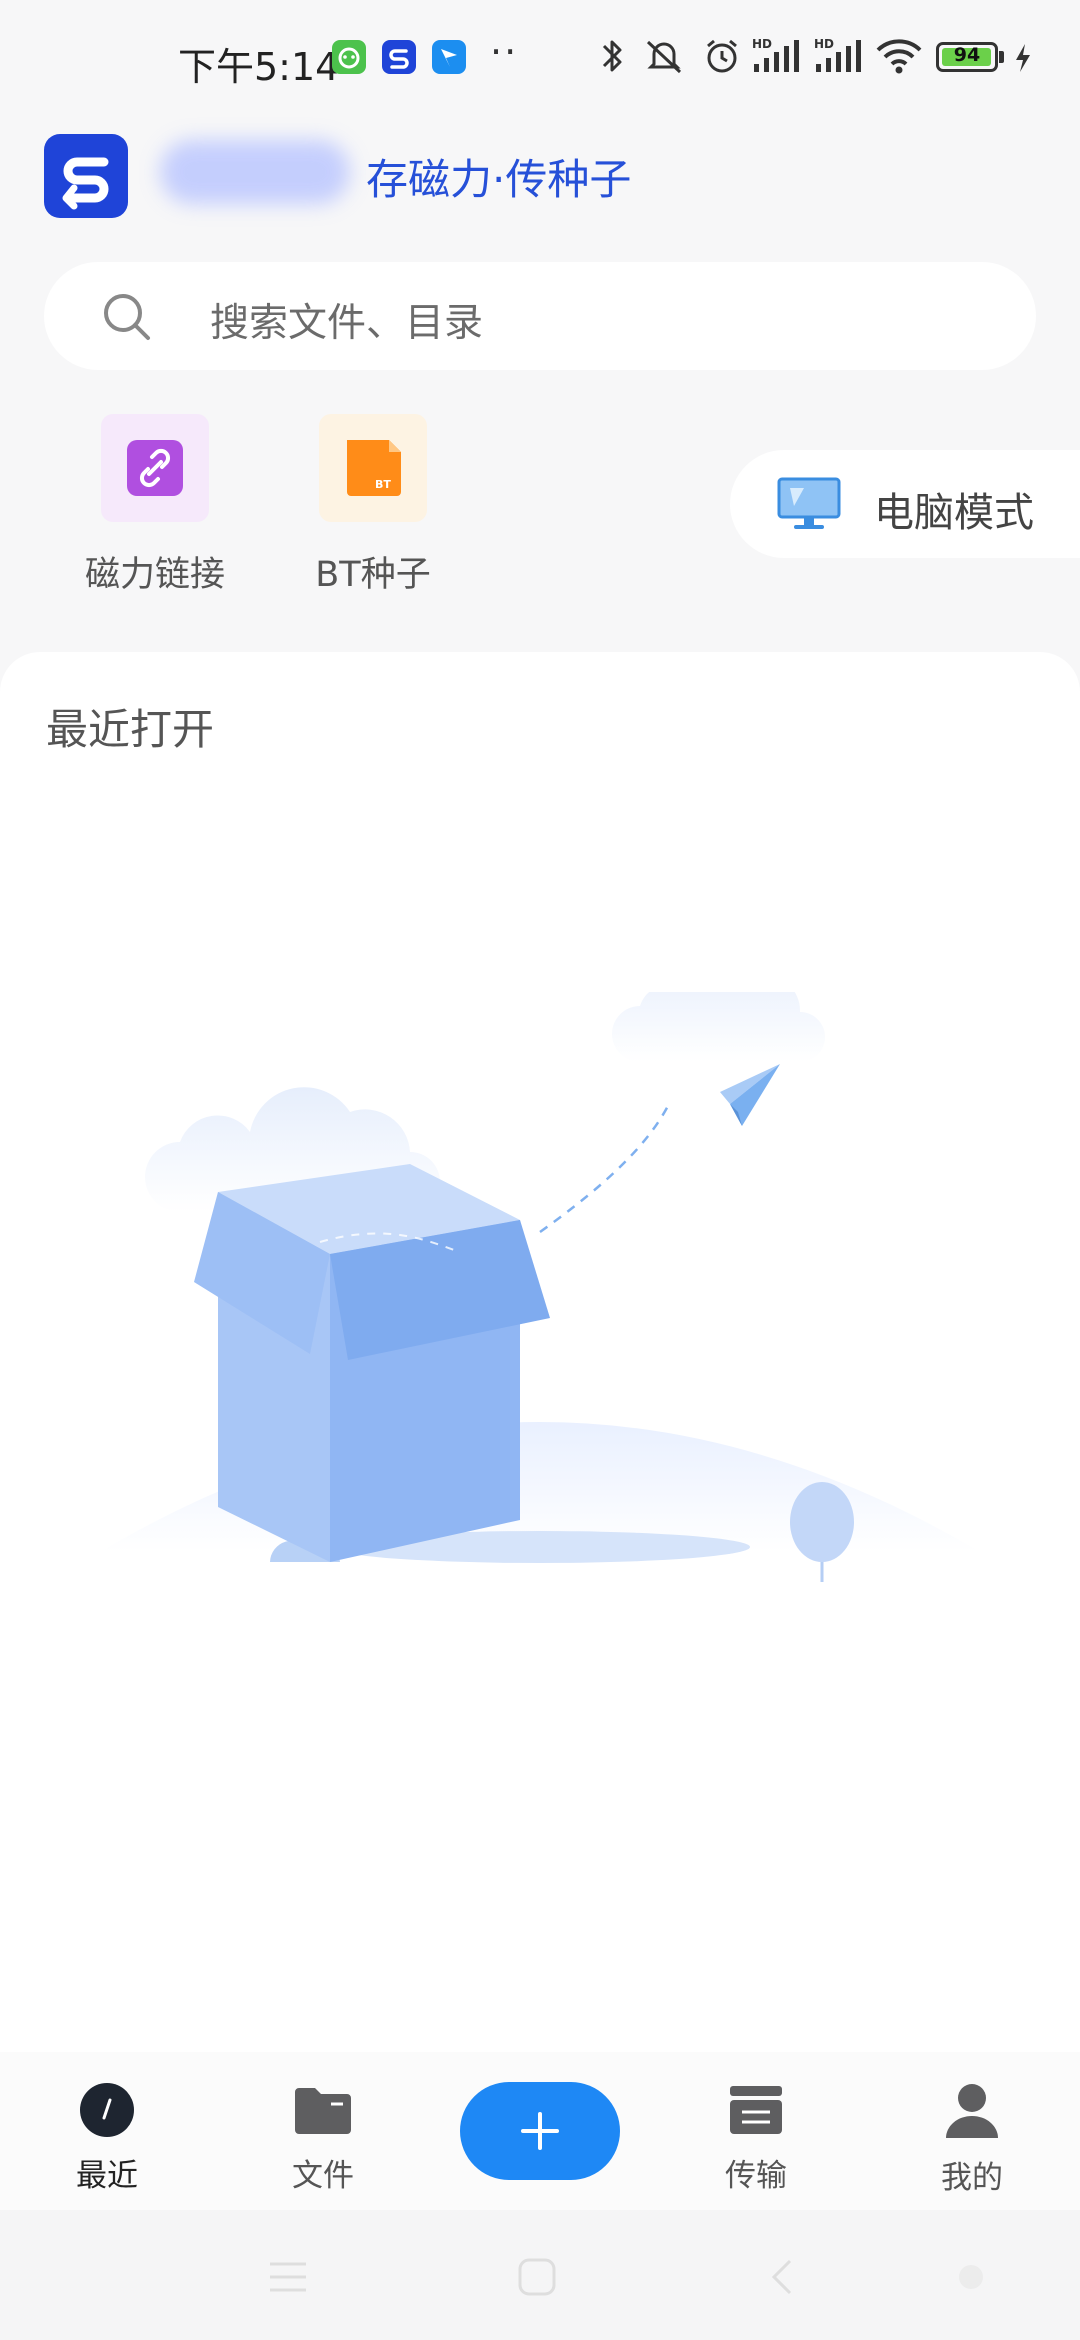 The height and width of the screenshot is (2340, 1080). Describe the element at coordinates (499, 179) in the screenshot. I see `app-slogan: 存磁力·传种子` at that location.